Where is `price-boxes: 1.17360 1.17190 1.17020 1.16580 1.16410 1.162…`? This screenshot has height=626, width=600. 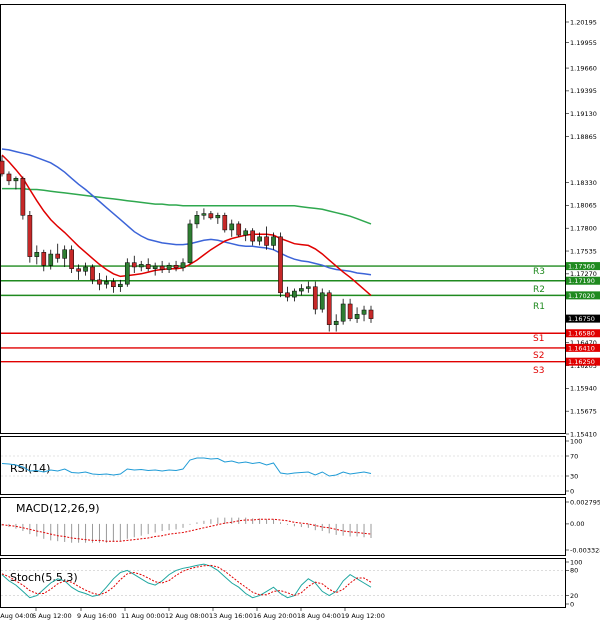 price-boxes: 1.17360 1.17190 1.17020 1.16580 1.16410 1.162… is located at coordinates (583, 314).